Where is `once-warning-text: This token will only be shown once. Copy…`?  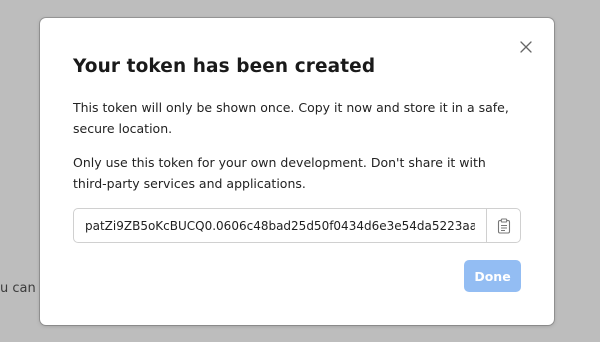 once-warning-text: This token will only be shown once. Copy… is located at coordinates (291, 118).